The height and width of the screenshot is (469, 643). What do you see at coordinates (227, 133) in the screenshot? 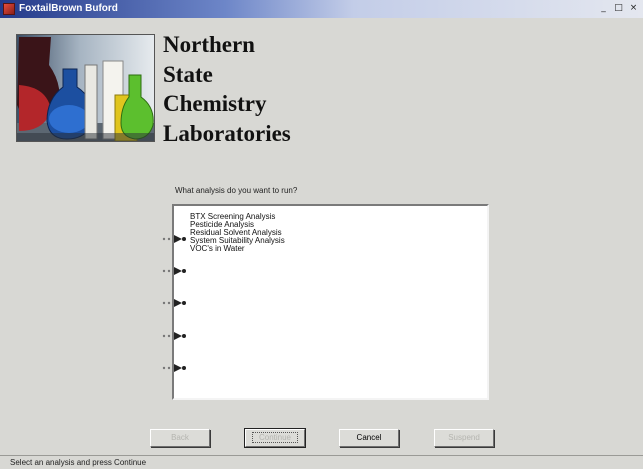
I see `company-name-line: Laboratories` at bounding box center [227, 133].